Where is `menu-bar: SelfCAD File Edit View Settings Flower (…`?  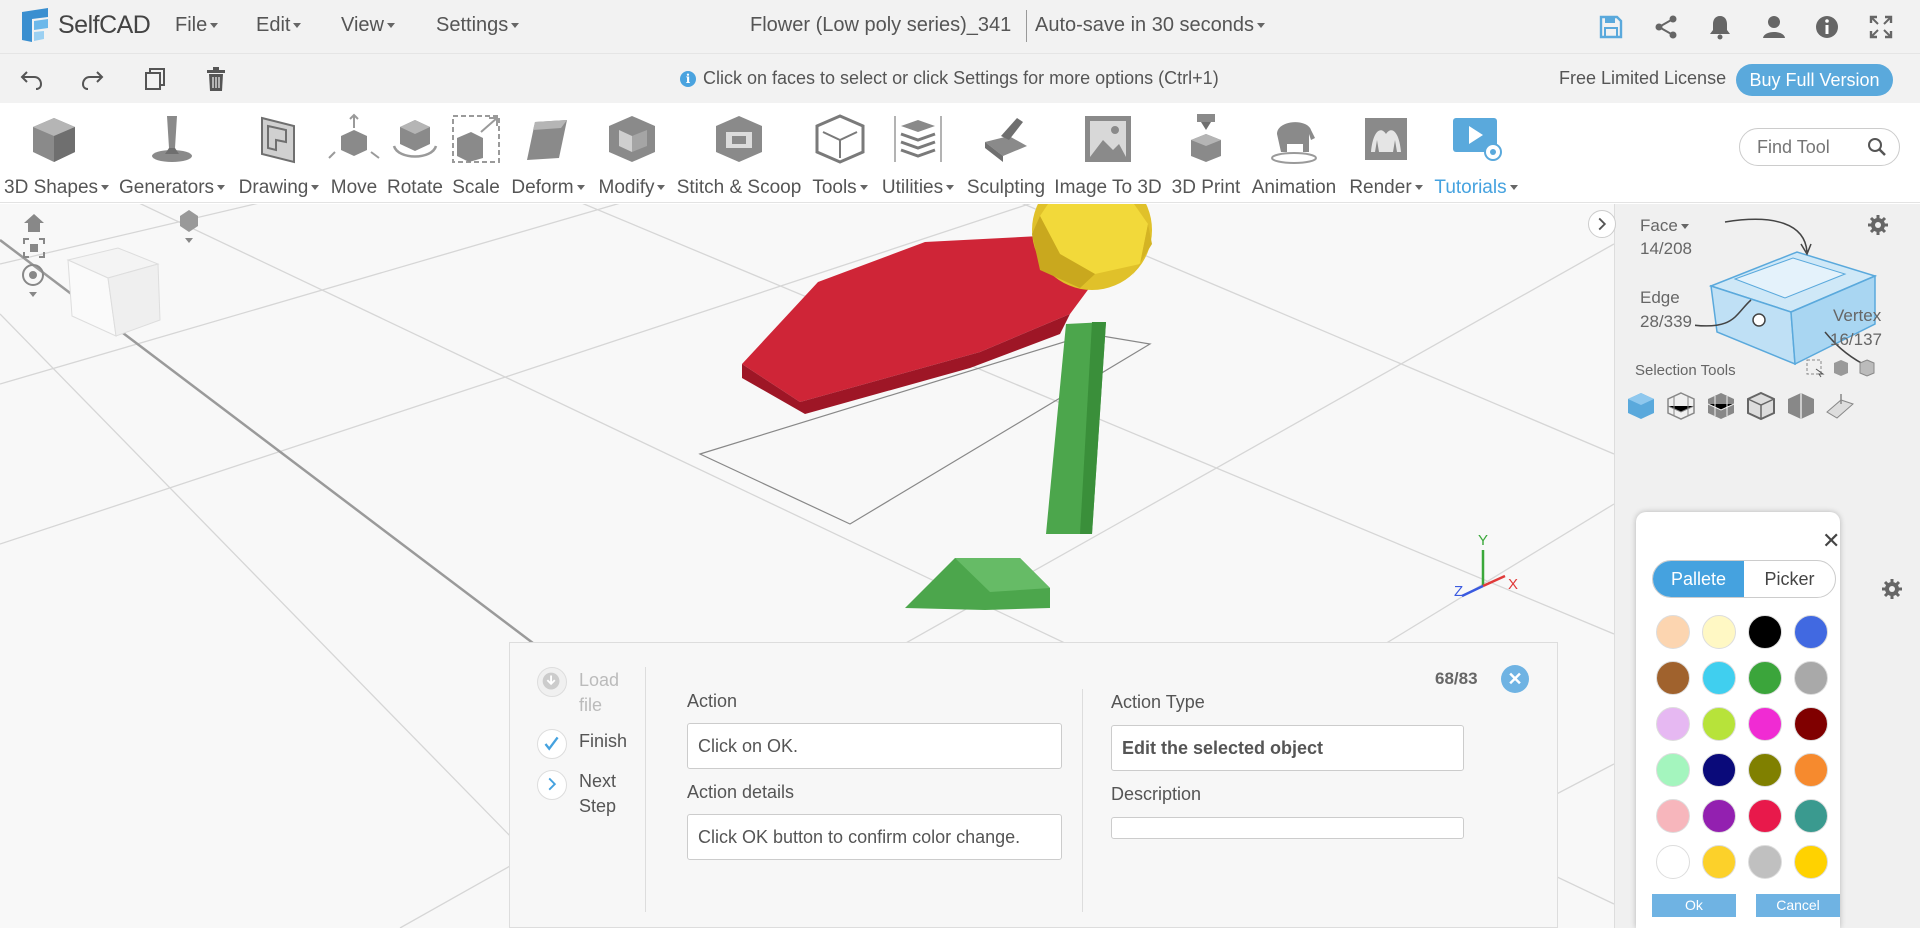
menu-bar: SelfCAD File Edit View Settings Flower (… is located at coordinates (960, 26).